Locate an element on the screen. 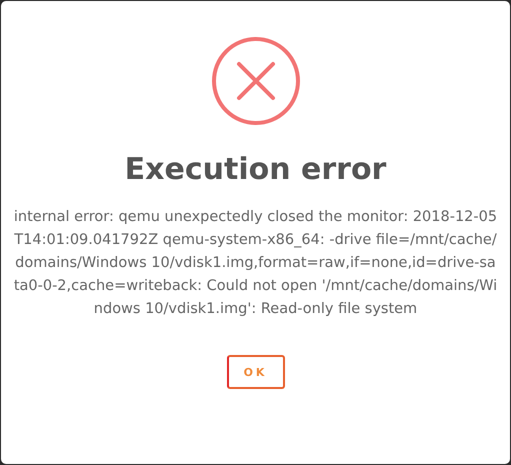 The height and width of the screenshot is (465, 511). ok-button: OK is located at coordinates (255, 372).